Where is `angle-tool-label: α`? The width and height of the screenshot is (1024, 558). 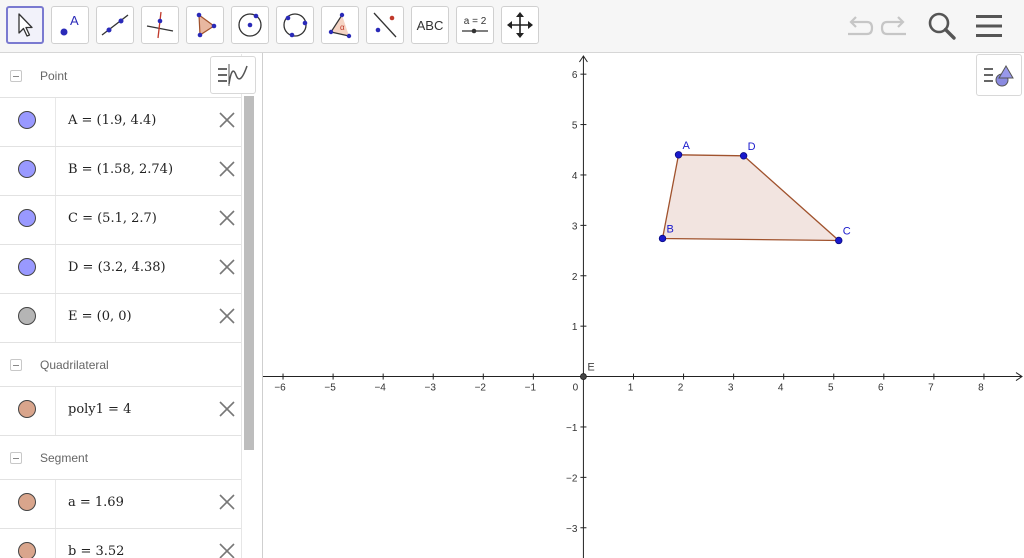 angle-tool-label: α is located at coordinates (342, 27).